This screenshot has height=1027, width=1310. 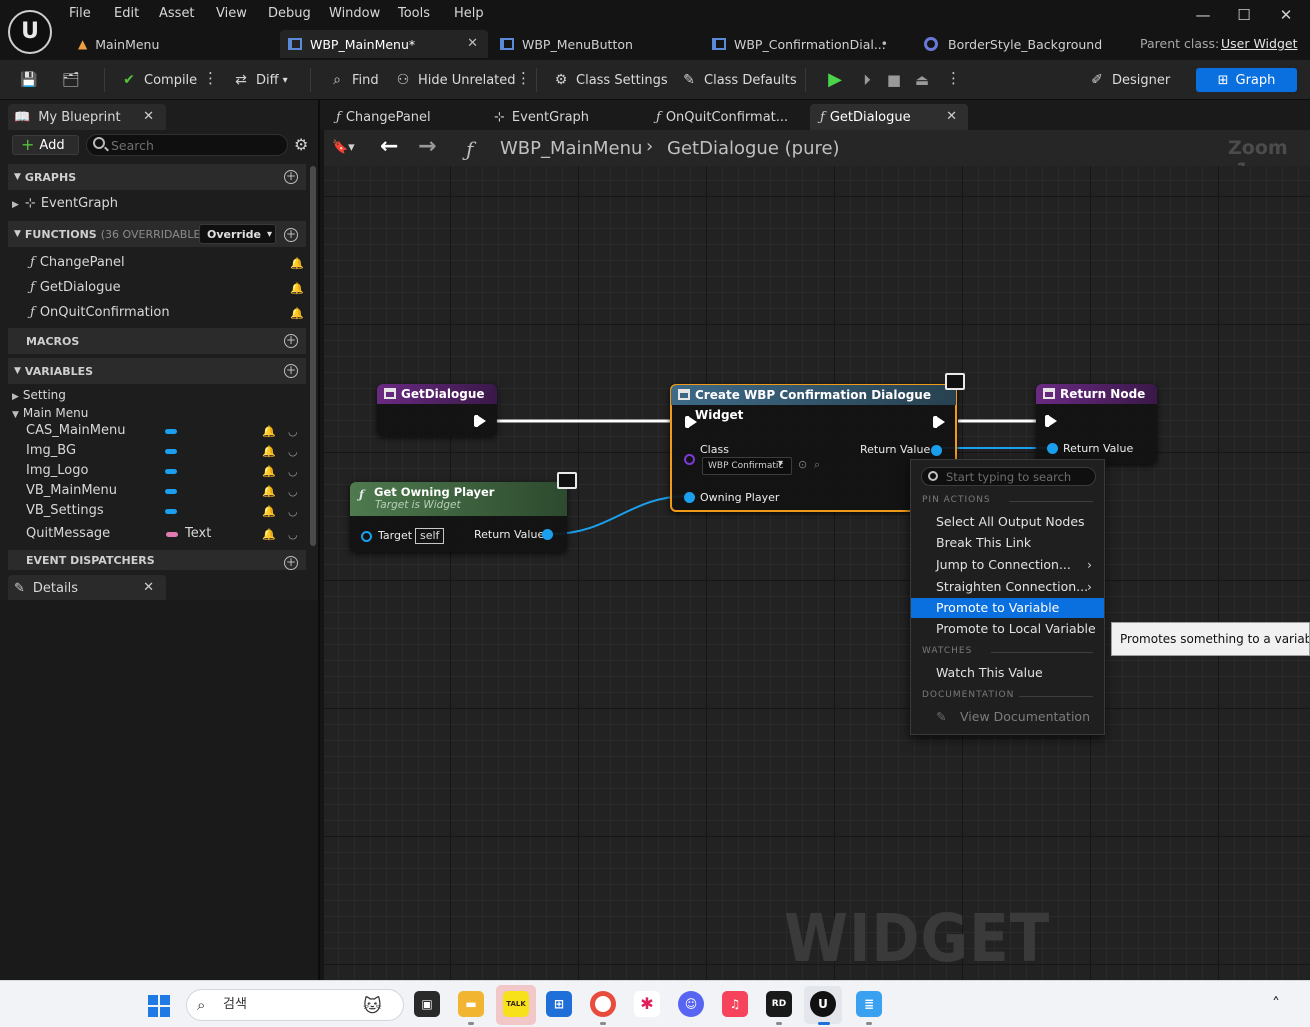 What do you see at coordinates (746, 466) in the screenshot?
I see `class-select-value: WBP Confirmatic` at bounding box center [746, 466].